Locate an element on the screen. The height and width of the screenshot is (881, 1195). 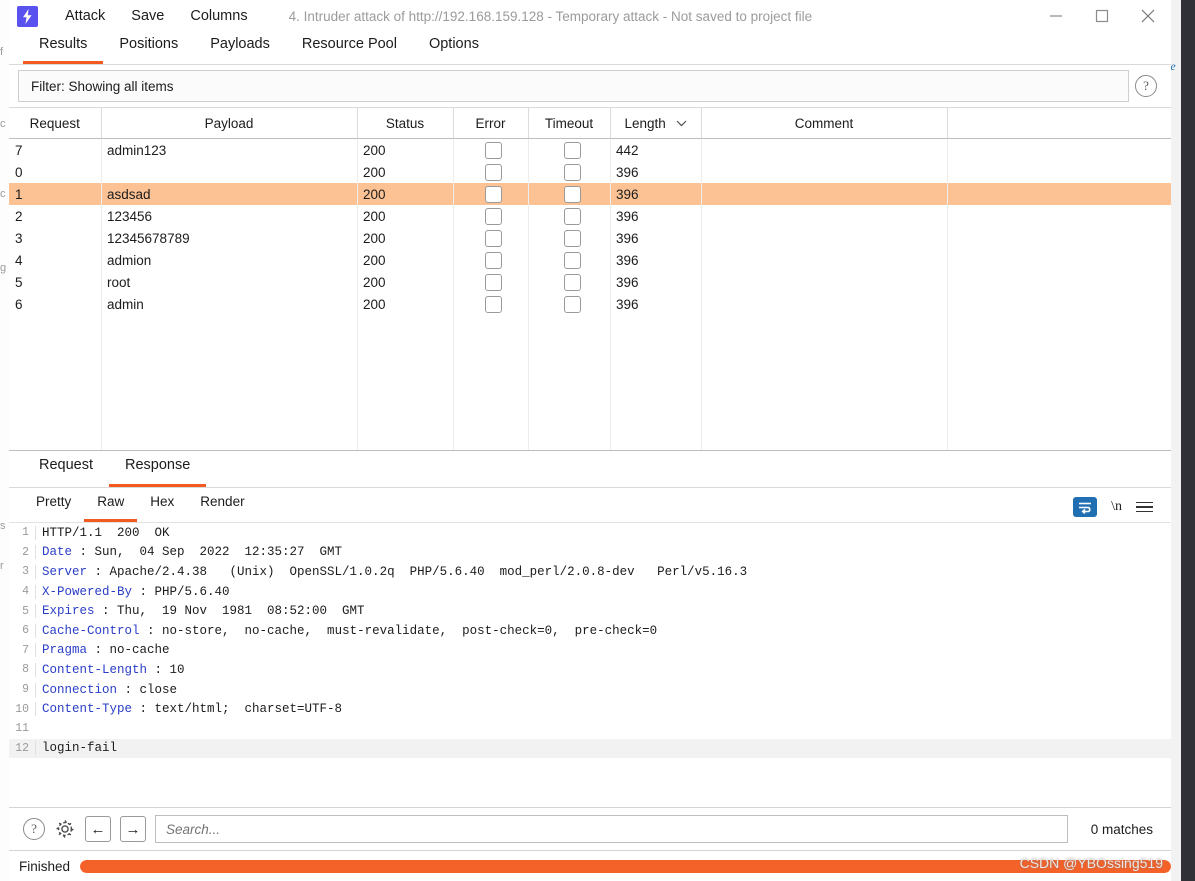
tab-hex: Hex is located at coordinates (162, 504).